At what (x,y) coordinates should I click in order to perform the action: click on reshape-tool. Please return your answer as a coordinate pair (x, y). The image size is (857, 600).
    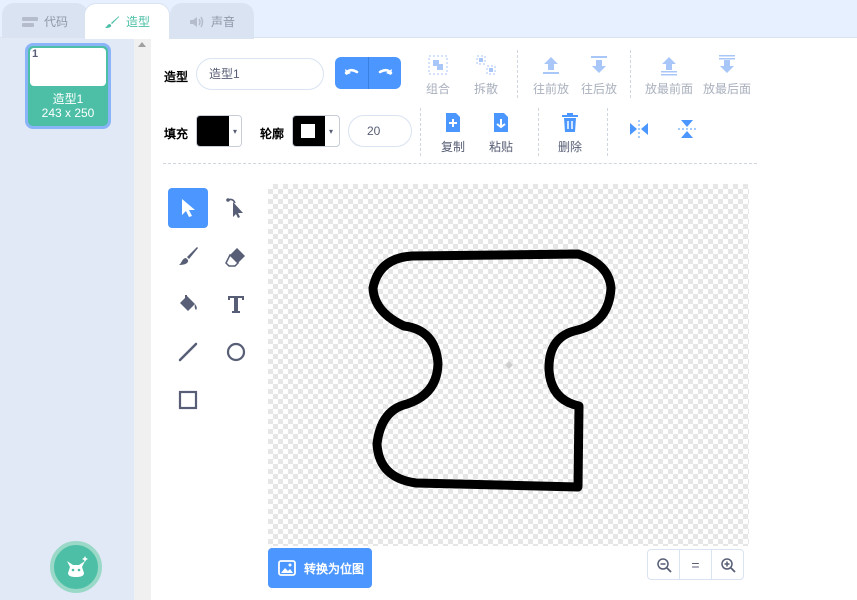
    Looking at the image, I should click on (236, 208).